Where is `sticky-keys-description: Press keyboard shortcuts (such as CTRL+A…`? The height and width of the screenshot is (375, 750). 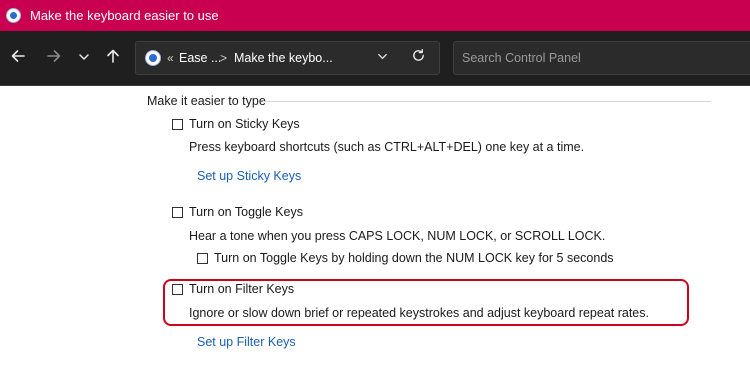 sticky-keys-description: Press keyboard shortcuts (such as CTRL+A… is located at coordinates (387, 147).